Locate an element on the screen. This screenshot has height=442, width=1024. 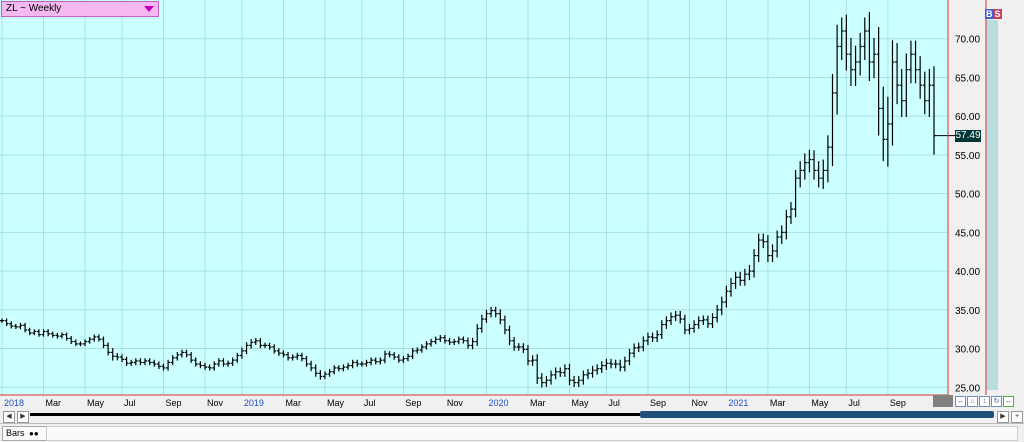
y-tick-label: 45.00 is located at coordinates (967, 233).